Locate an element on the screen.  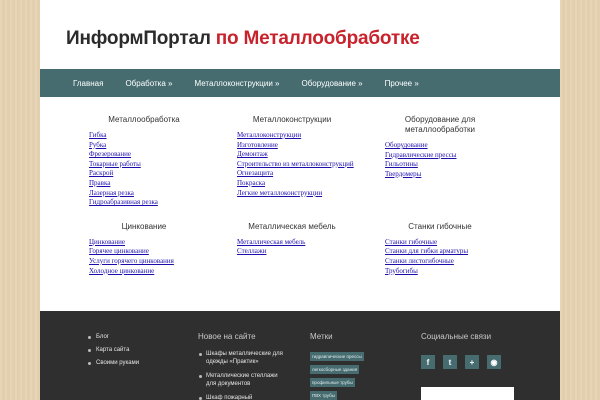
menu-link-item: Изготовление is located at coordinates (311, 146).